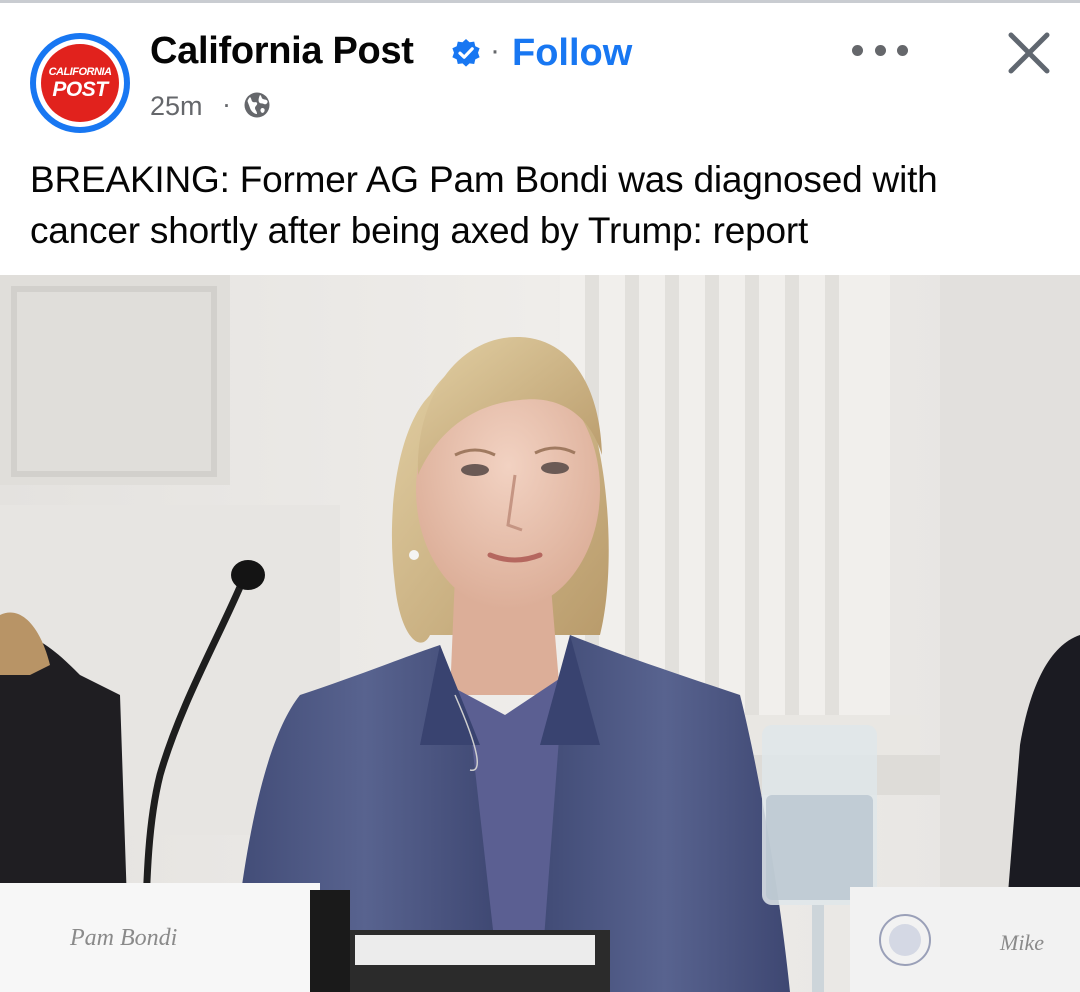 This screenshot has height=992, width=1080. I want to click on globe-icon, so click(257, 105).